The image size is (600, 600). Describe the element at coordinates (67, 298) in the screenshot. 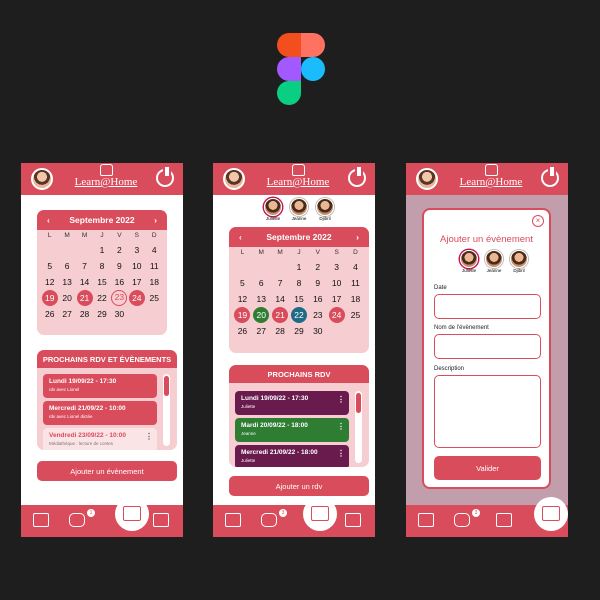

I see `day: 20` at that location.